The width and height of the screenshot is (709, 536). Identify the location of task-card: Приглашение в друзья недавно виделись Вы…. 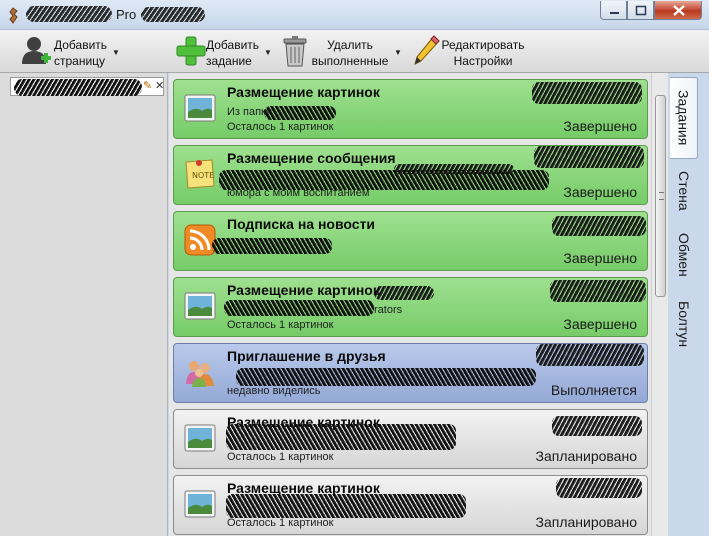
(410, 373).